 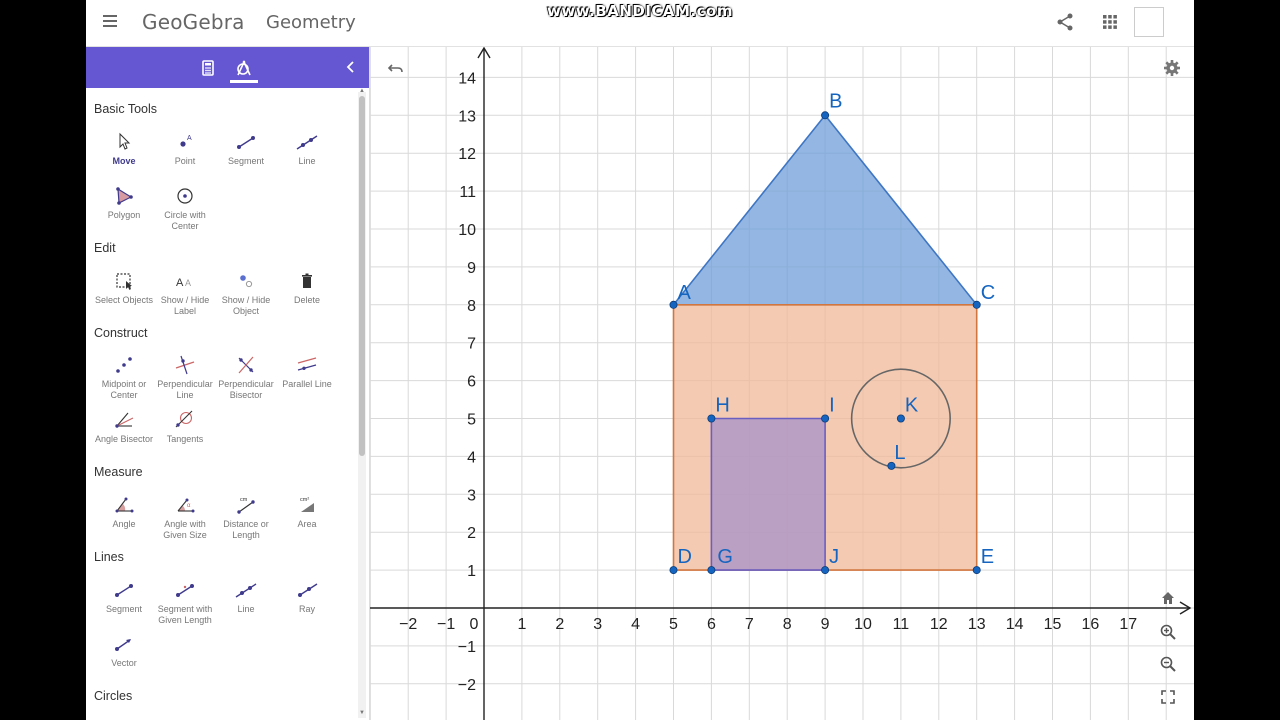 What do you see at coordinates (362, 91) in the screenshot?
I see `scroll-up-arrow-icon: ▲` at bounding box center [362, 91].